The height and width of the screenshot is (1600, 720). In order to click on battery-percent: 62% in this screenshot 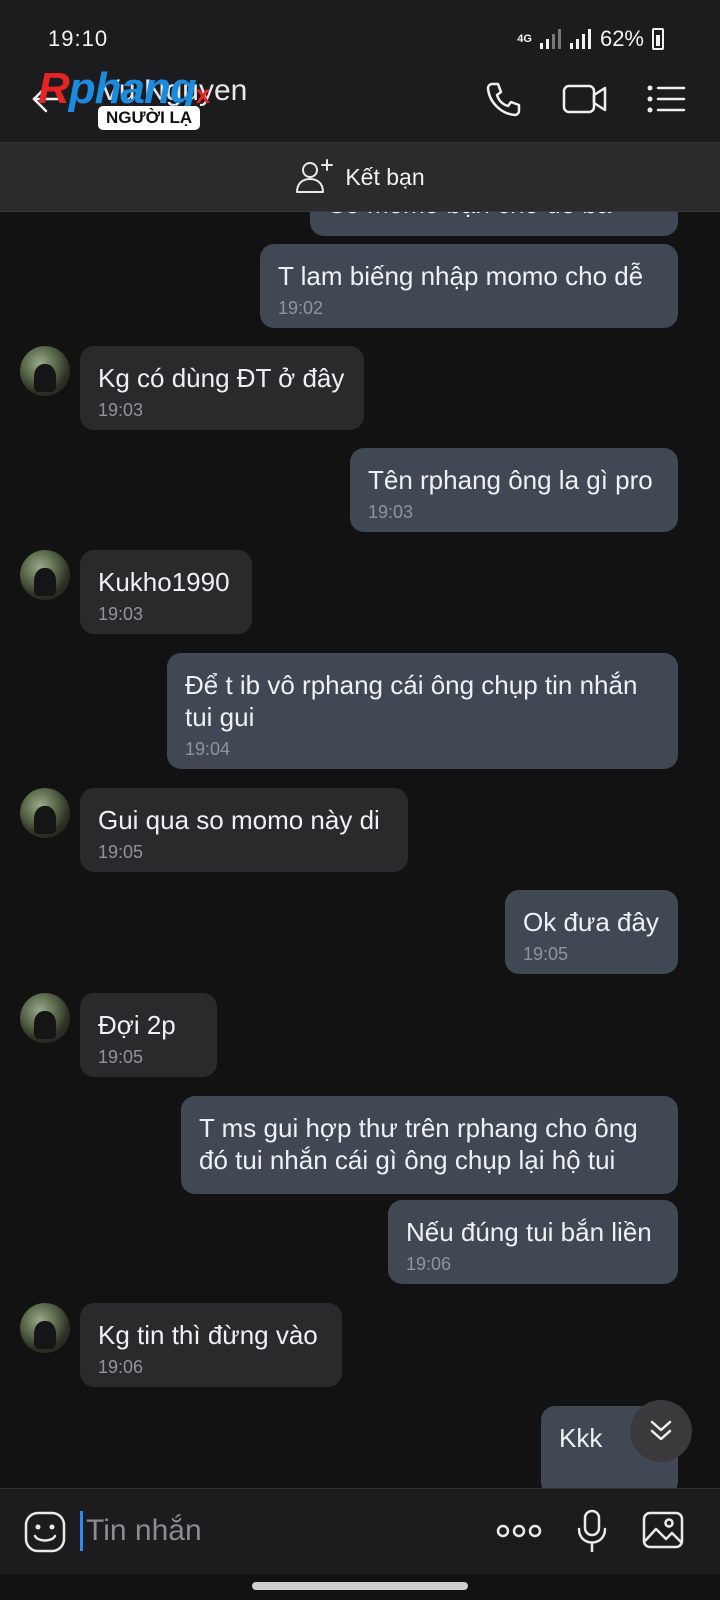, I will do `click(621, 38)`.